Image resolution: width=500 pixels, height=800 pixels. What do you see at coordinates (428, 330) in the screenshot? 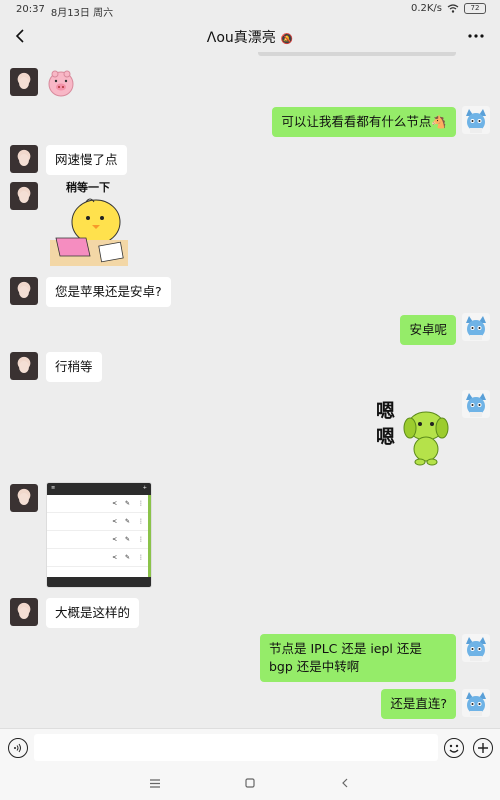
I see `message-bubble-out: 安卓呢` at bounding box center [428, 330].